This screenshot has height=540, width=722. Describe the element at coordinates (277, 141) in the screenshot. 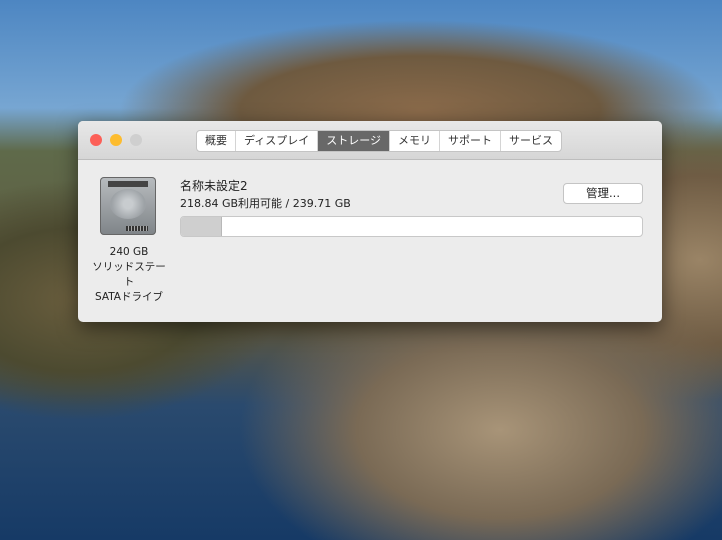

I see `tab-displays: ディスプレイ` at that location.